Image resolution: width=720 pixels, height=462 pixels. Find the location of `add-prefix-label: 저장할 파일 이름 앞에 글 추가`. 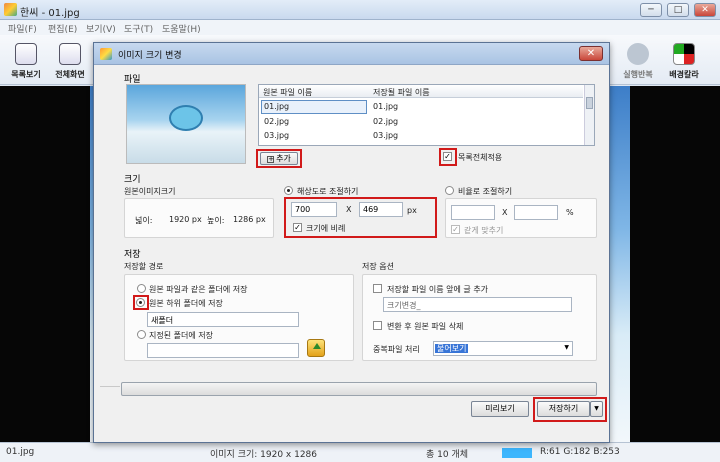

add-prefix-label: 저장할 파일 이름 앞에 글 추가 is located at coordinates (438, 289).